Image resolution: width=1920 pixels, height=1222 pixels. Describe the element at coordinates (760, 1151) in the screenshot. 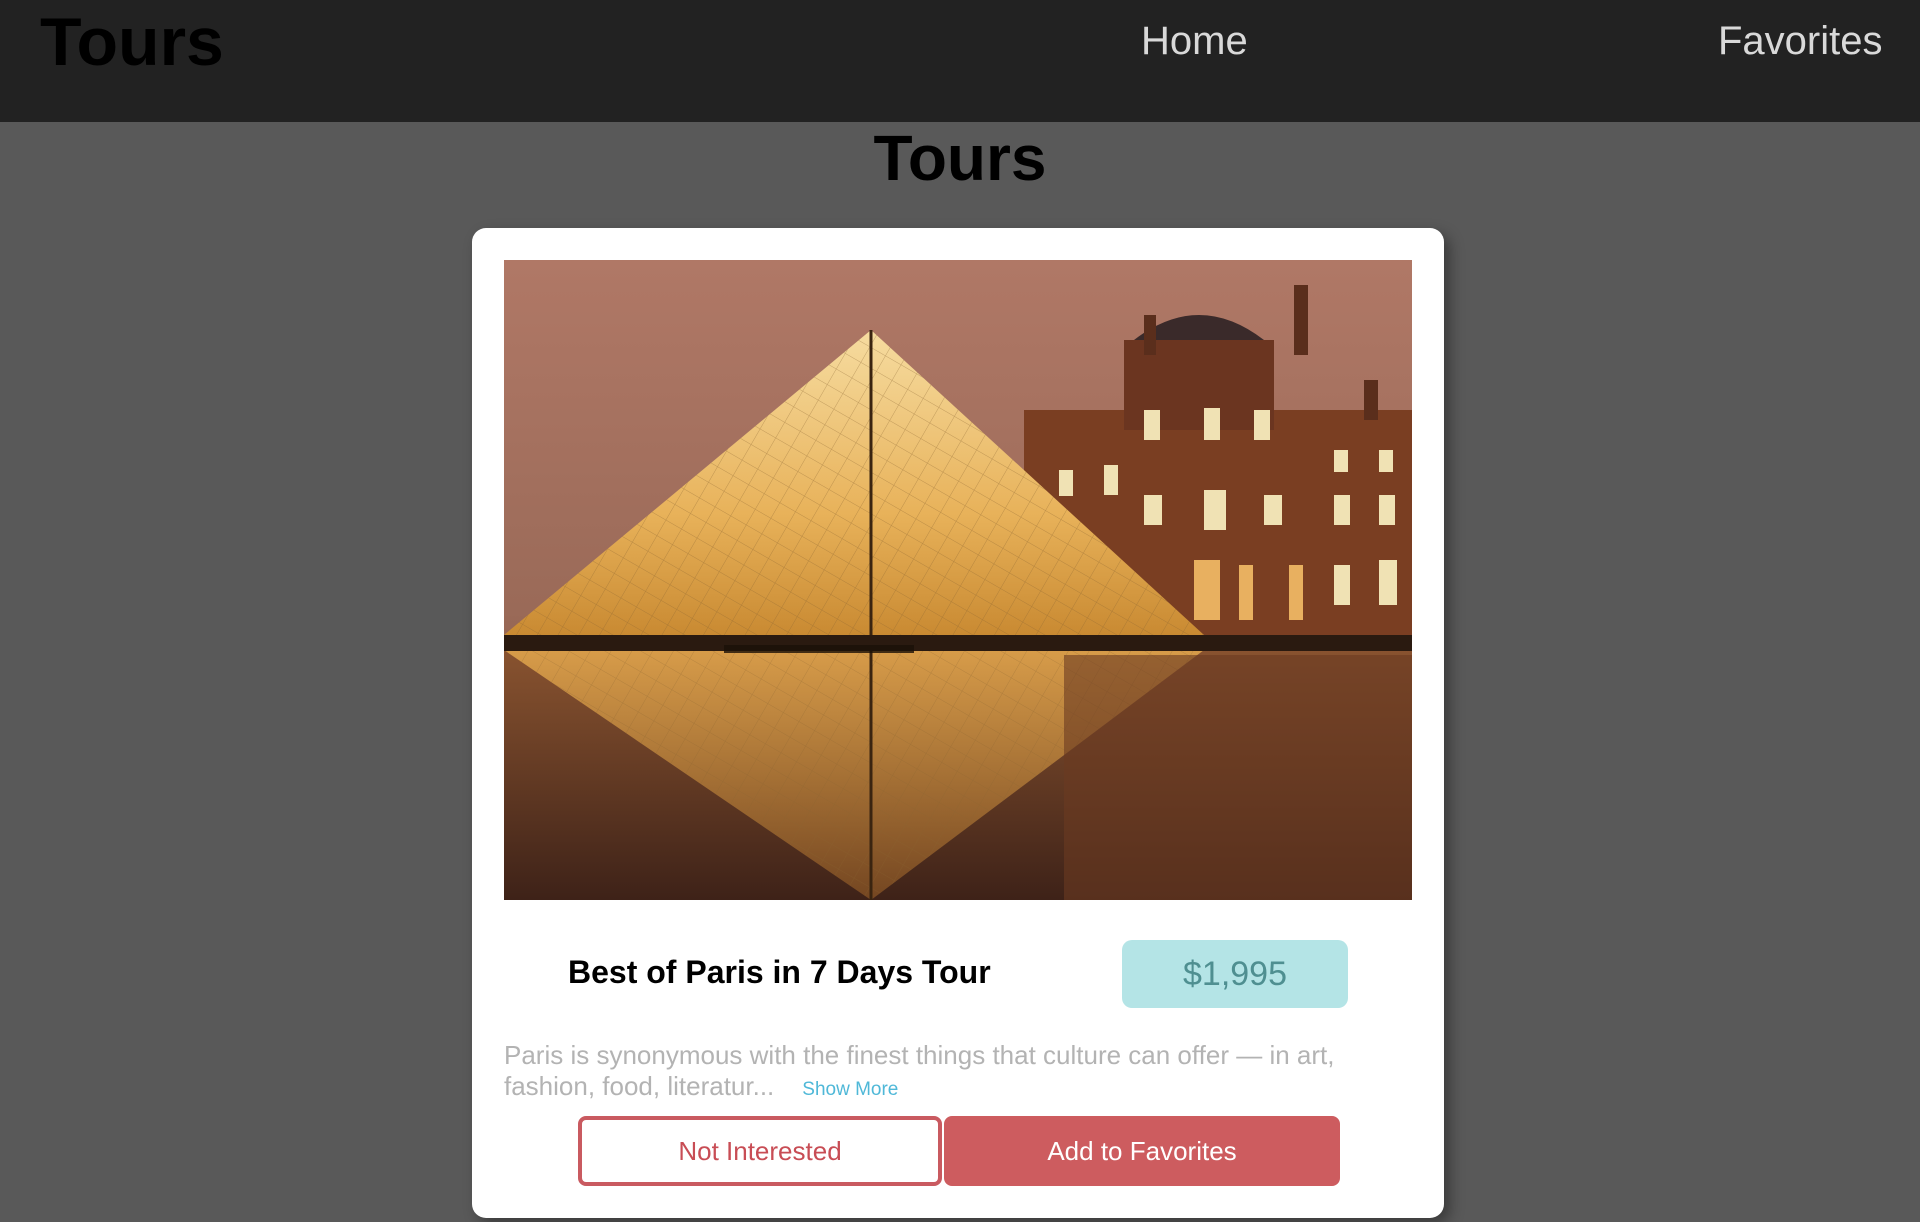

I see `not-interested-button: Not Interested` at that location.